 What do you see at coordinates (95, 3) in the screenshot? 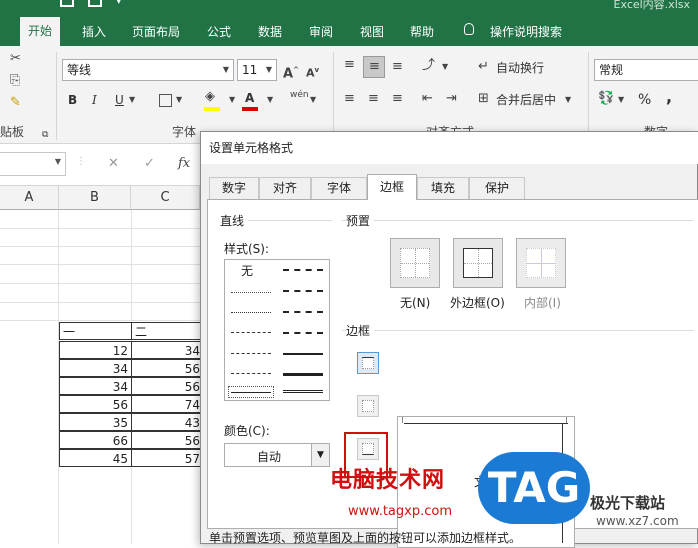
I see `print-preview-icon` at bounding box center [95, 3].